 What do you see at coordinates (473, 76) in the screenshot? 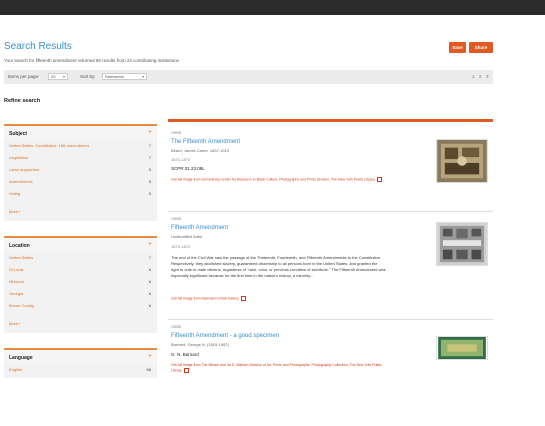
I see `page-link-1: 1` at bounding box center [473, 76].